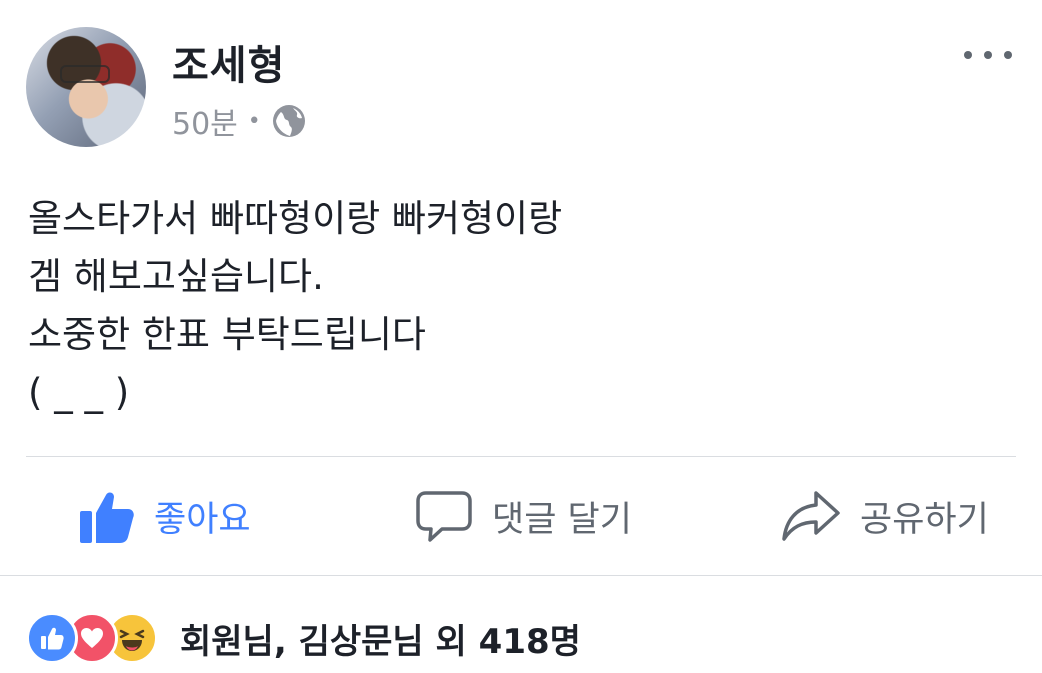 The height and width of the screenshot is (673, 1042). I want to click on more-options-button, so click(988, 55).